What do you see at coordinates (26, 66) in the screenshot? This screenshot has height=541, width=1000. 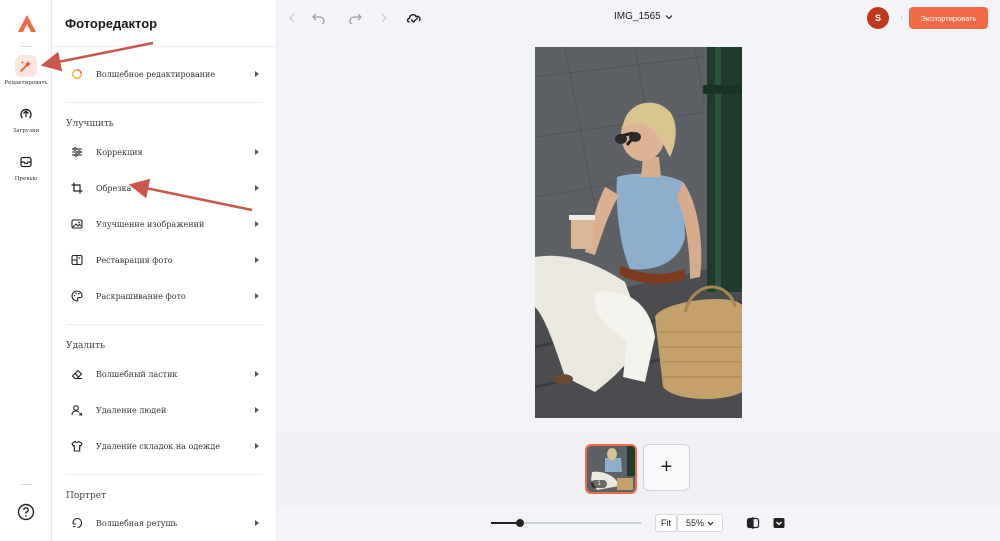 I see `magic-edit-icon` at bounding box center [26, 66].